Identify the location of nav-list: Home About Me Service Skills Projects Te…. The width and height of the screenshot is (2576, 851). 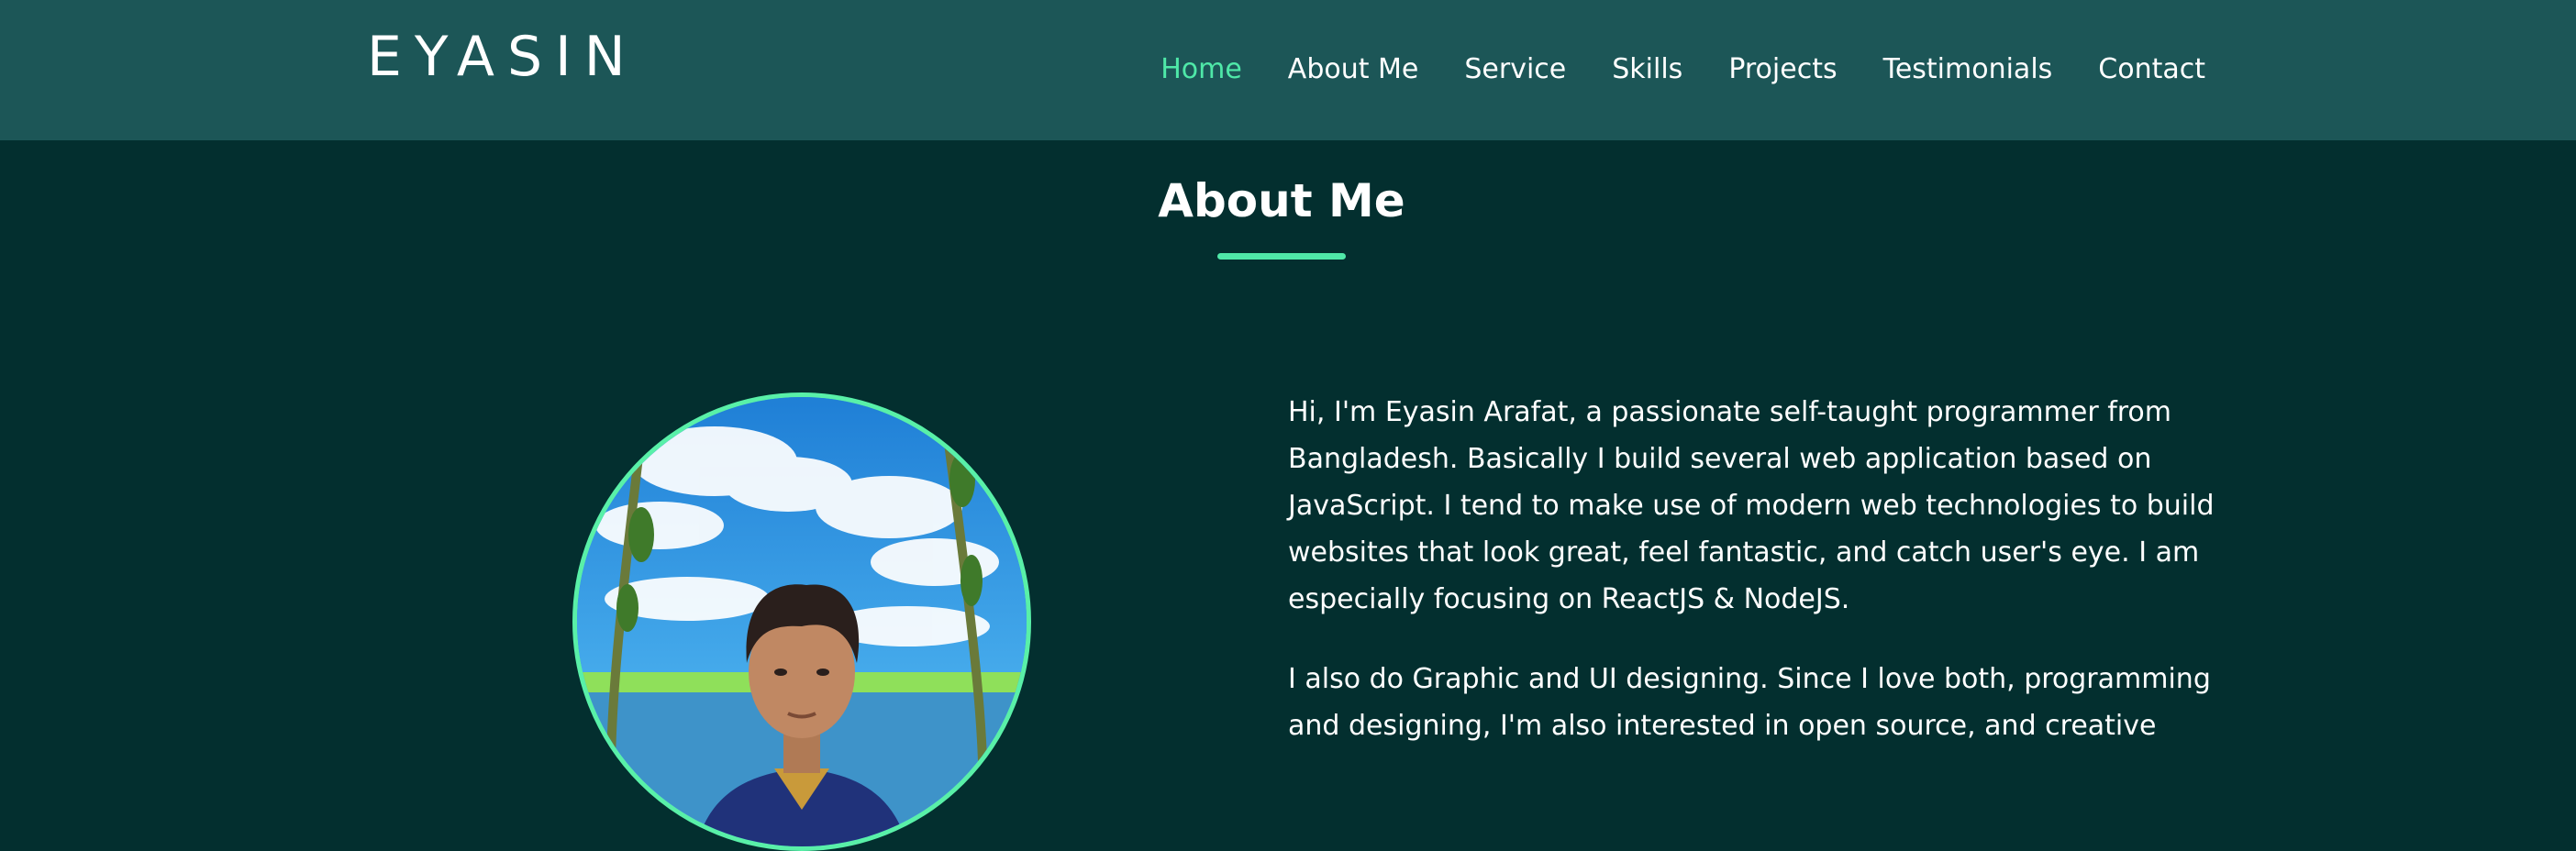
(1682, 70).